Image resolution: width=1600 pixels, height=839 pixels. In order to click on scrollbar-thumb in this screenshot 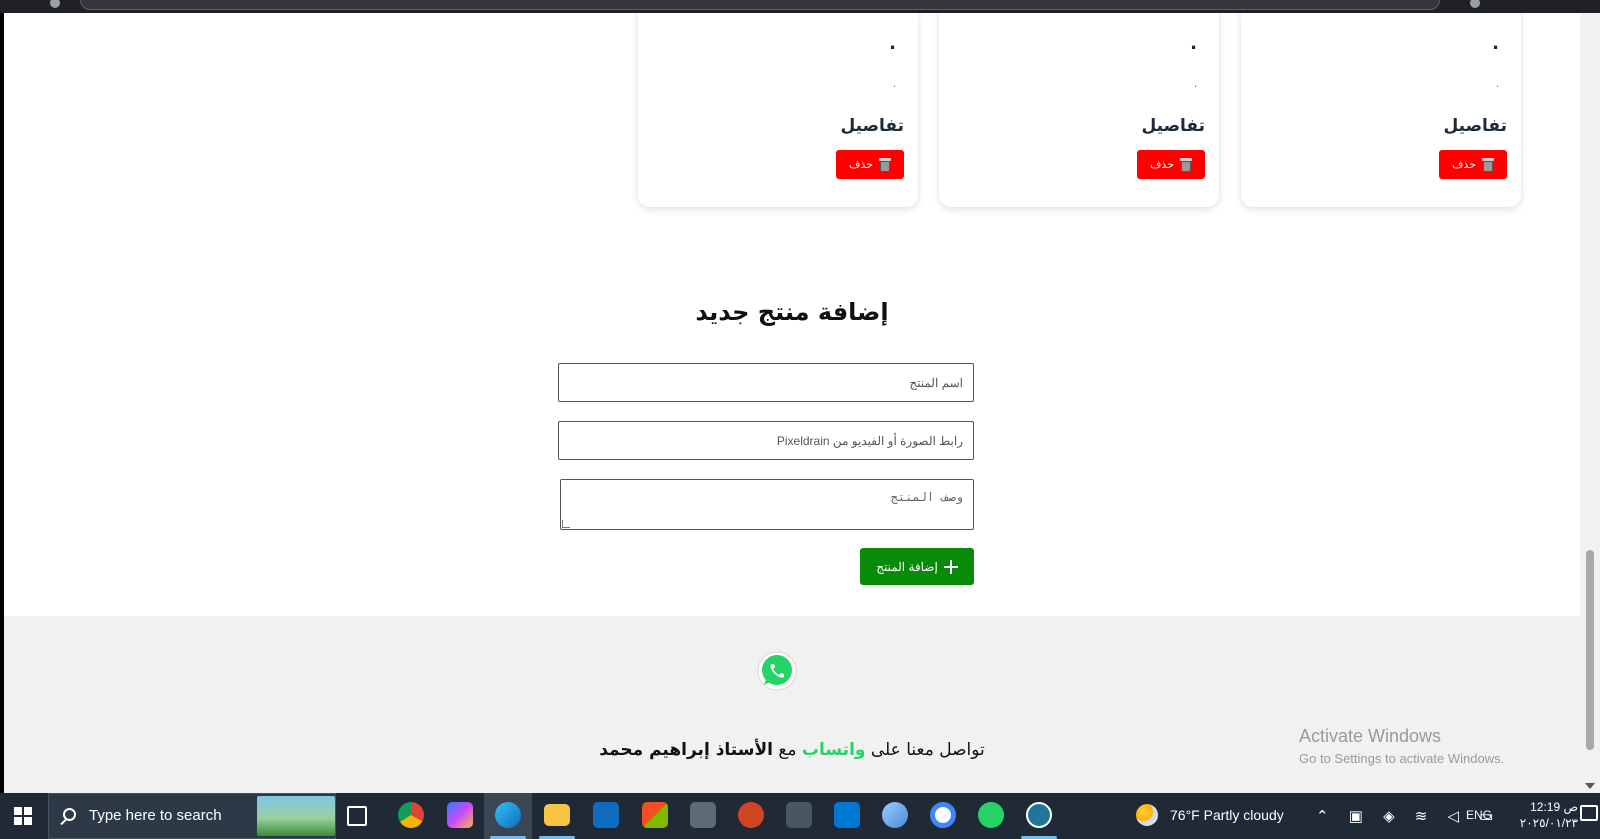, I will do `click(1590, 650)`.